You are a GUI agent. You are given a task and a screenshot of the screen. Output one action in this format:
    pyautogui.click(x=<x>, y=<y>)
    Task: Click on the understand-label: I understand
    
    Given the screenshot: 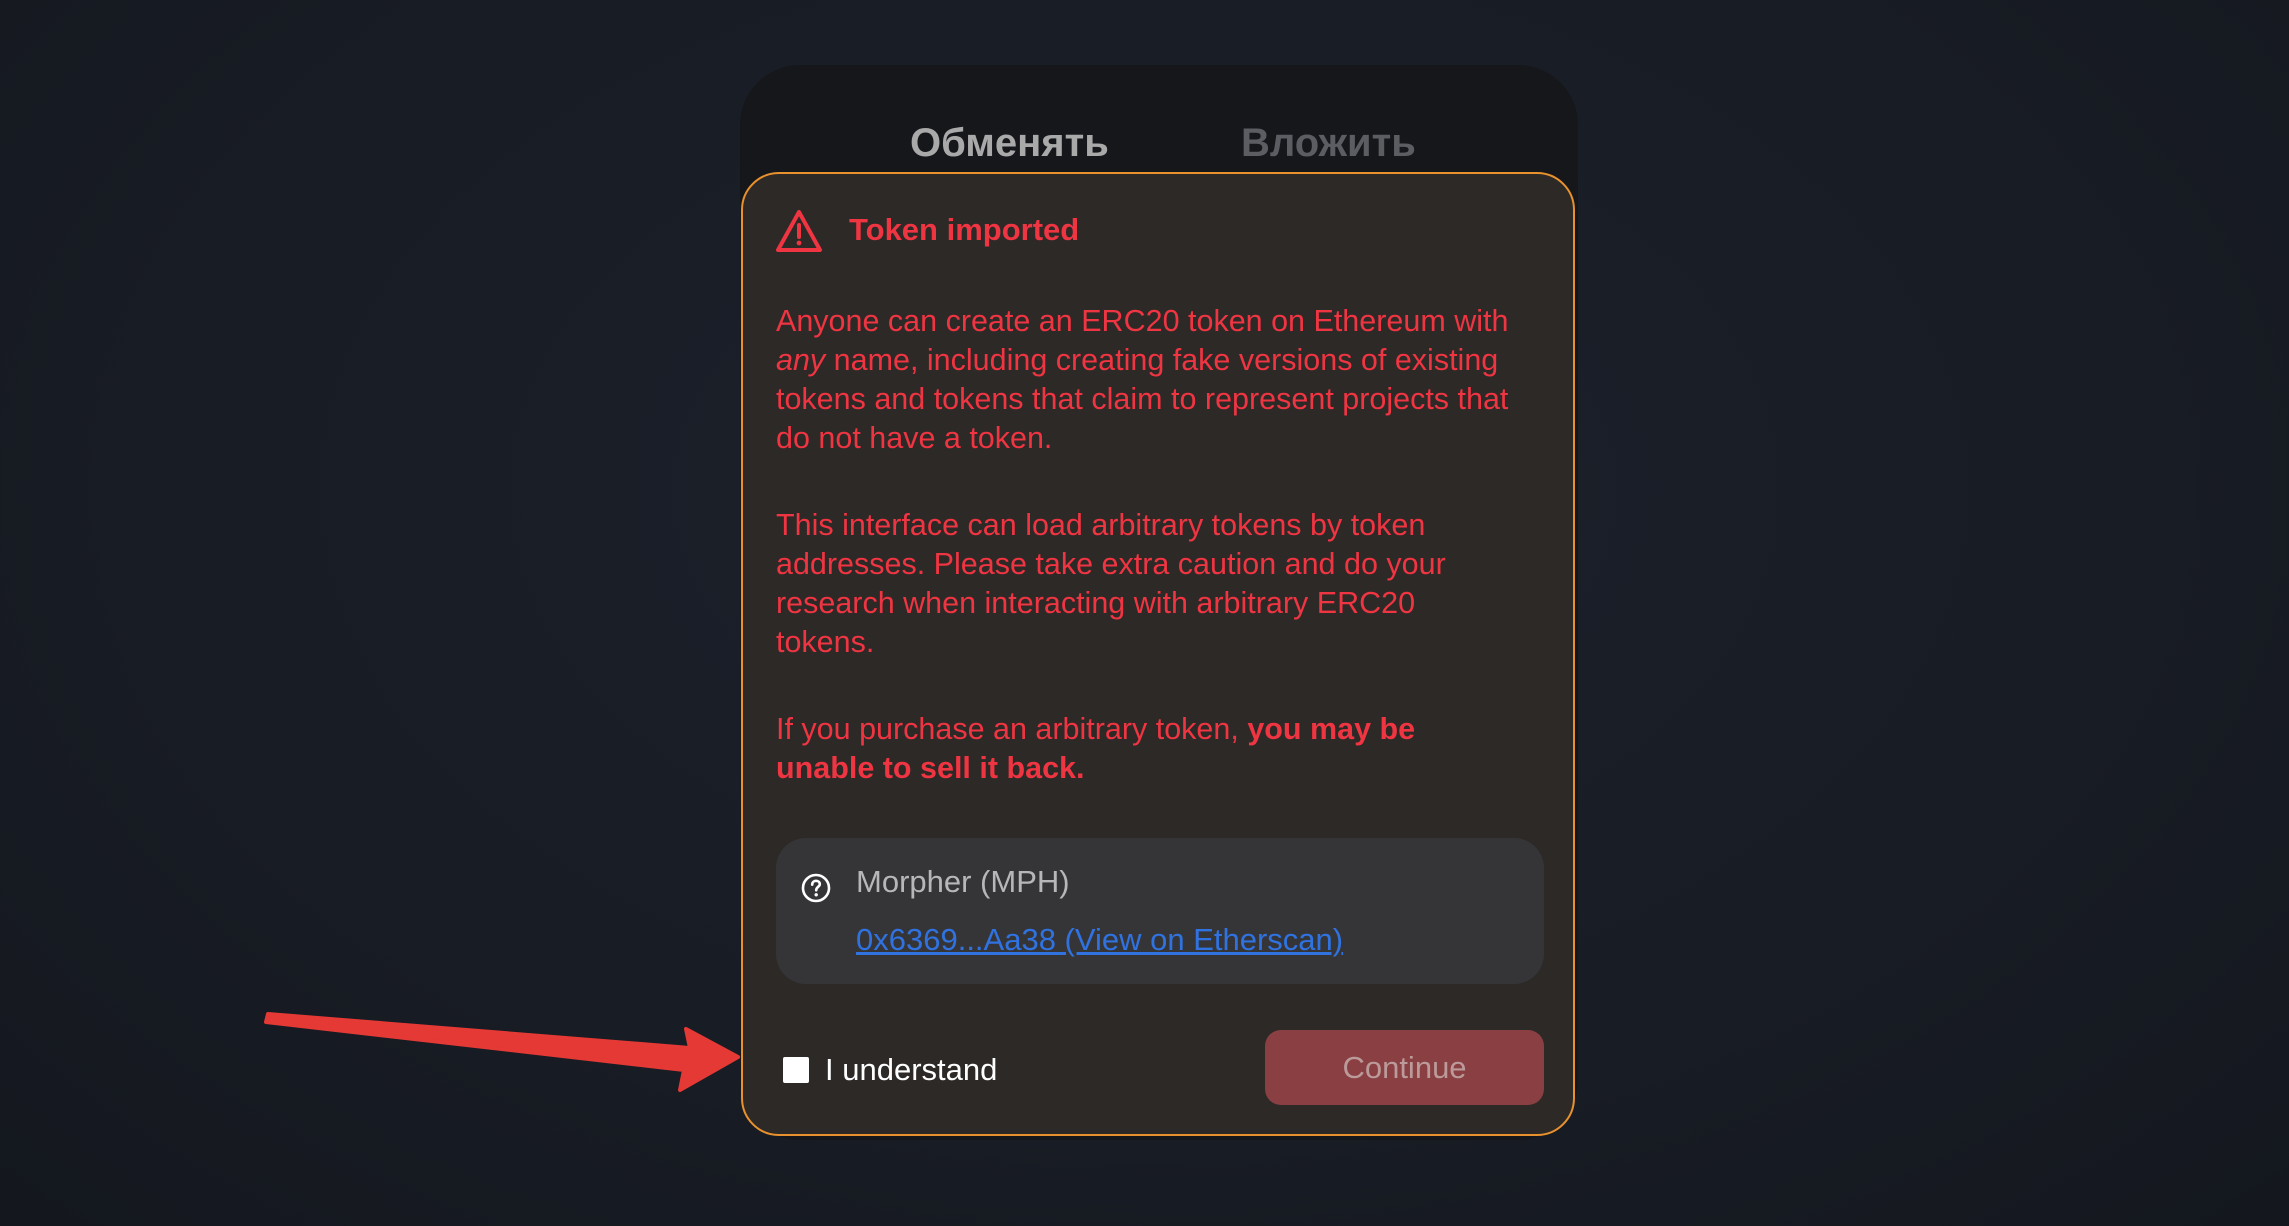 What is the action you would take?
    pyautogui.click(x=911, y=1070)
    